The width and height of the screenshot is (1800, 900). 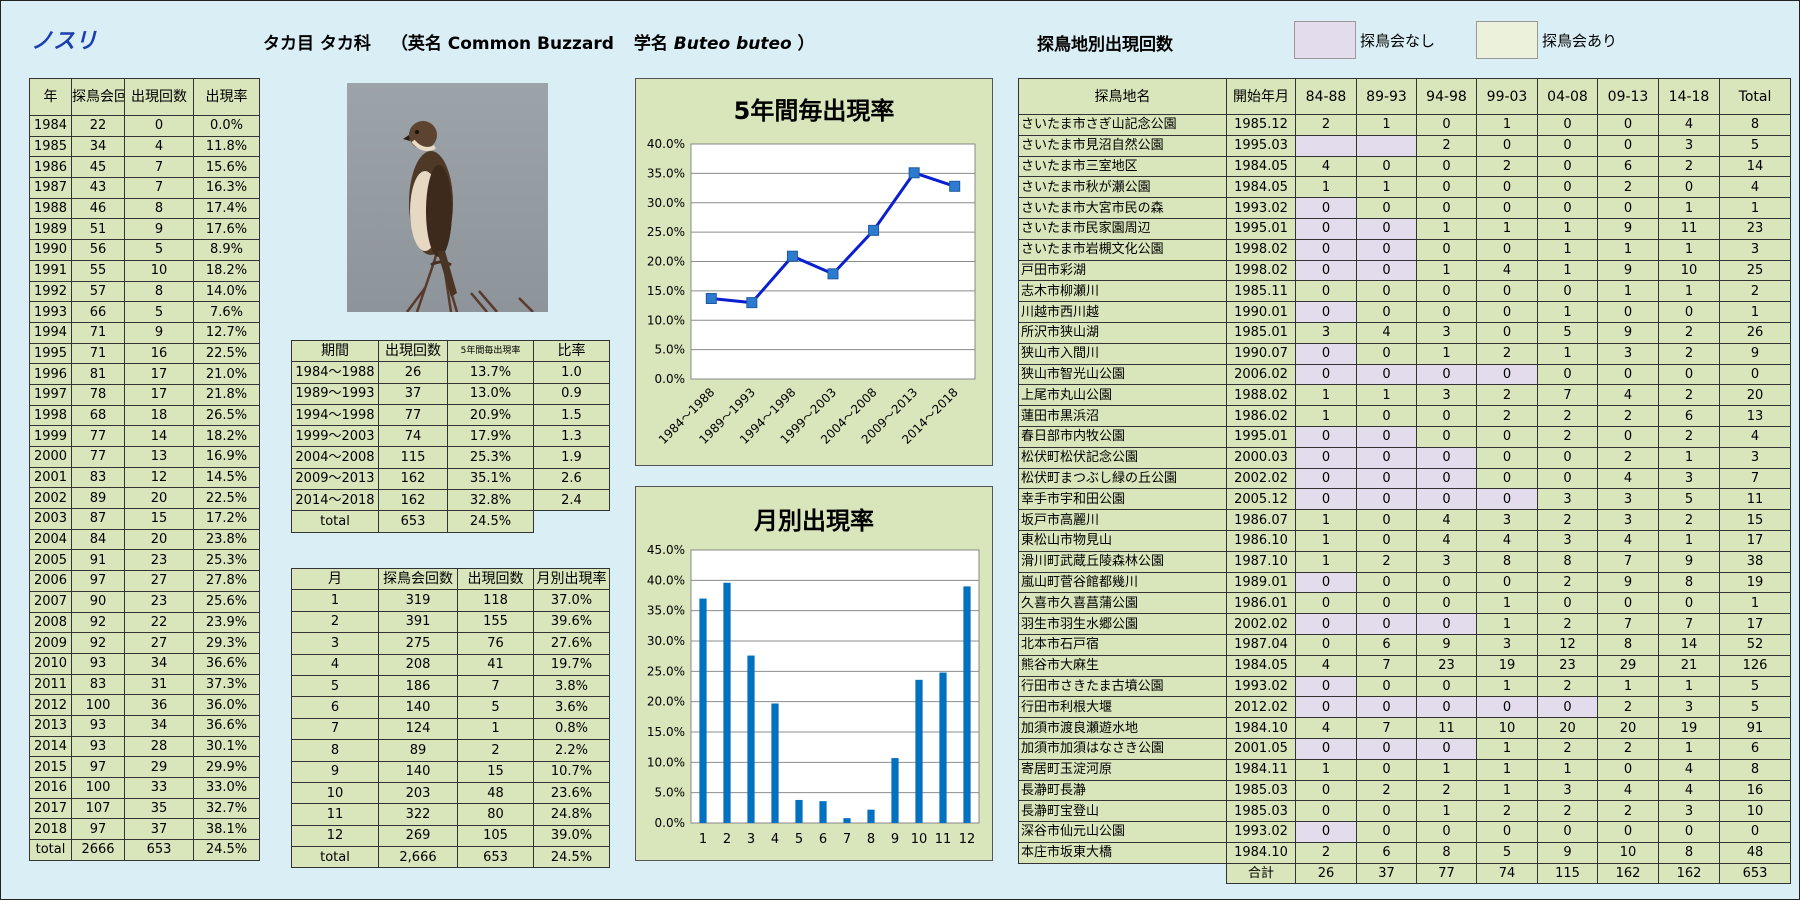 I want to click on meeting-count-cell: 269, so click(x=418, y=836).